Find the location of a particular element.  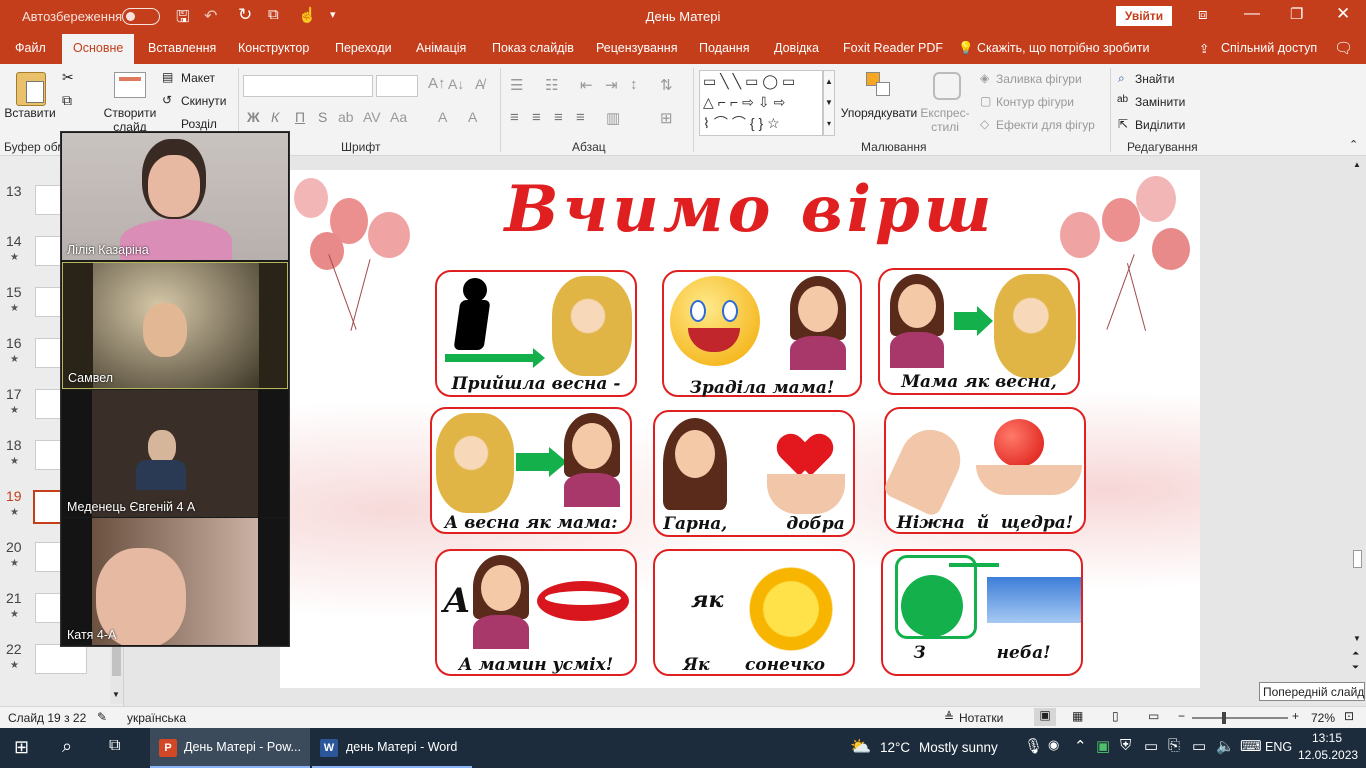

grow-font-icon: A↑ is located at coordinates (437, 83).